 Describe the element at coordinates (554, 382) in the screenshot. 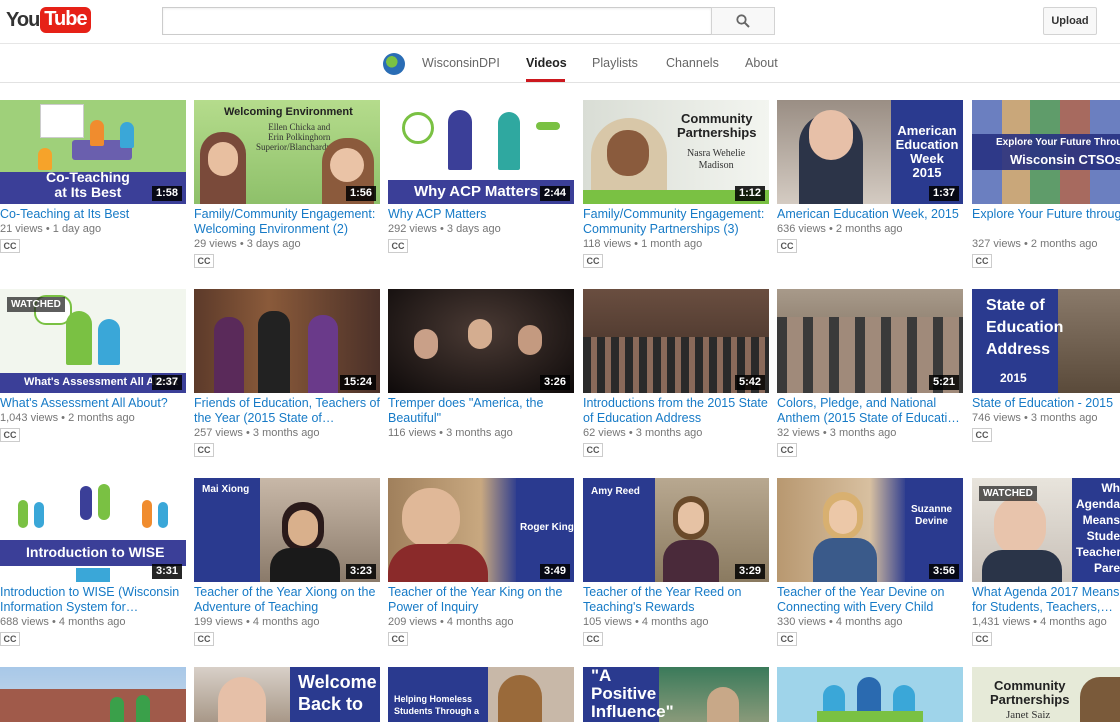

I see `video-duration: 3:26` at that location.